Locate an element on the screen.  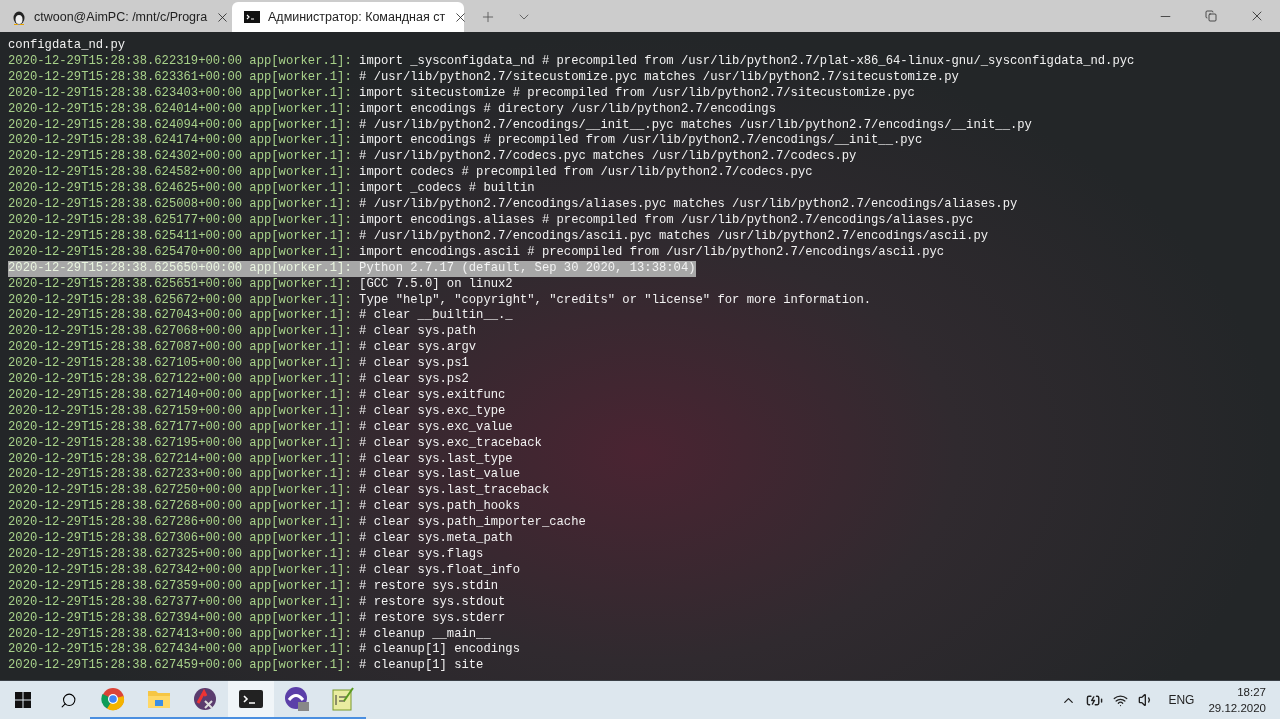
notepad-icon is located at coordinates (343, 699).